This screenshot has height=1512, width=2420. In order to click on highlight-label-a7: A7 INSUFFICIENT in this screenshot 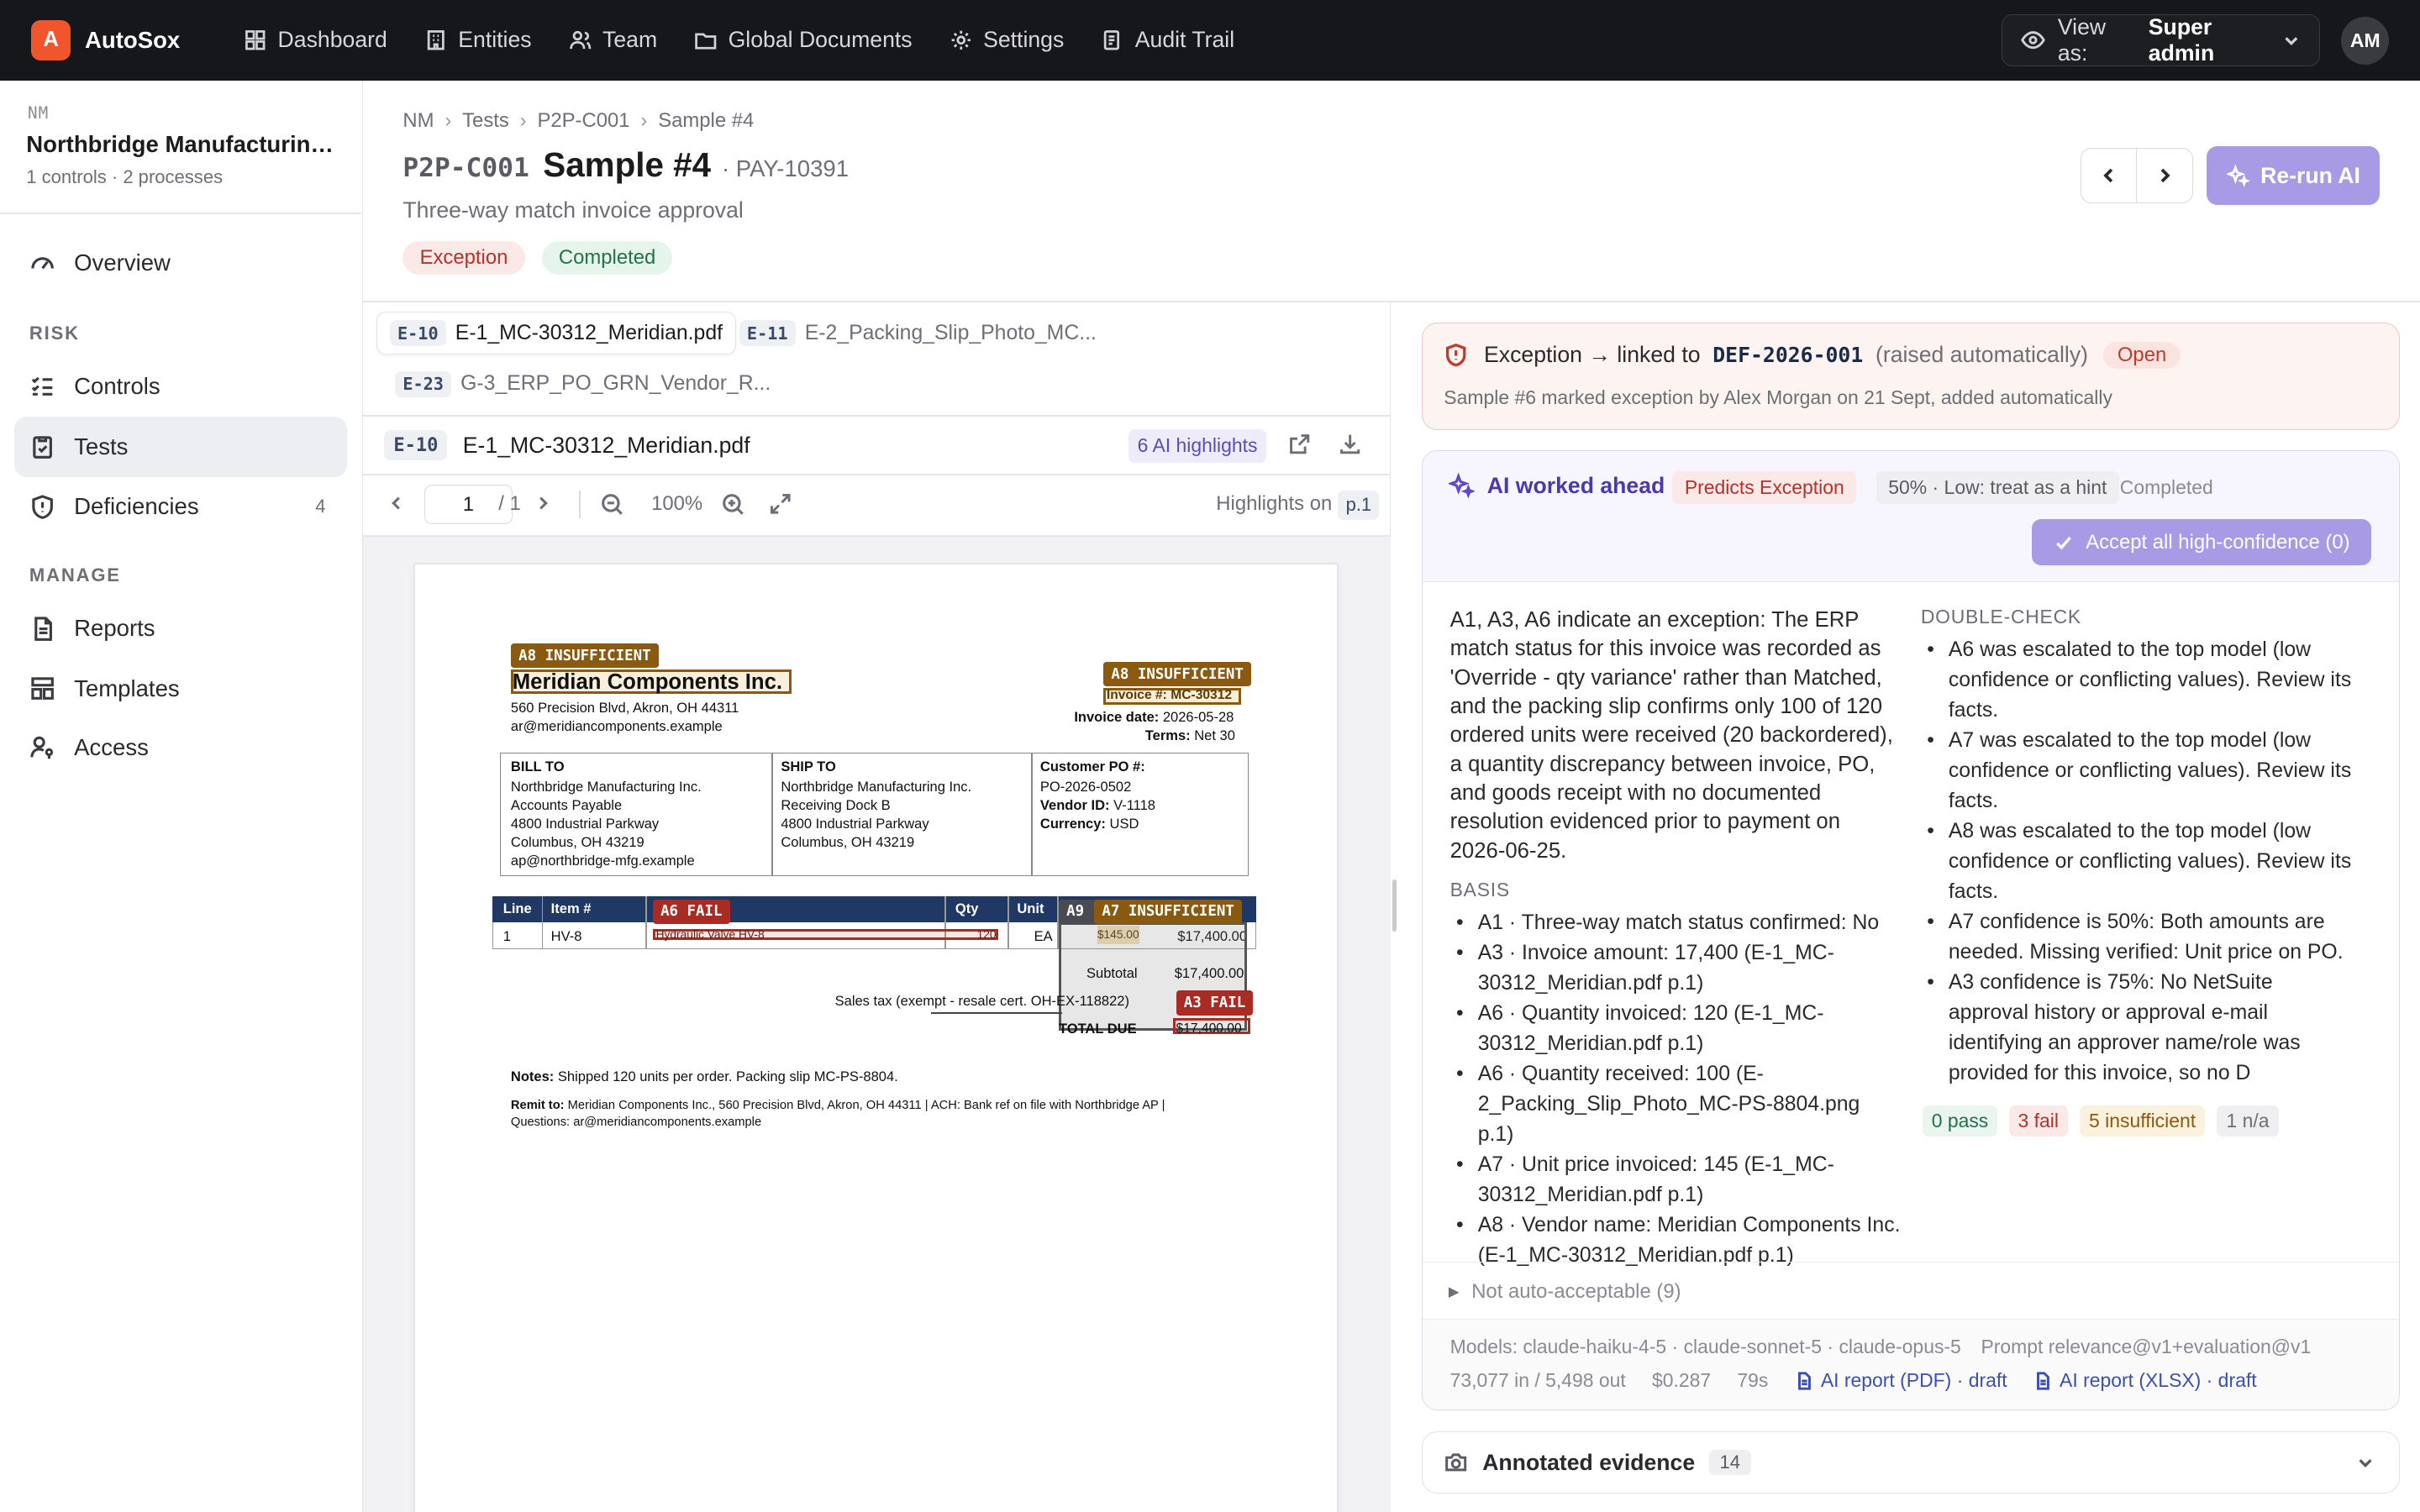, I will do `click(1168, 912)`.